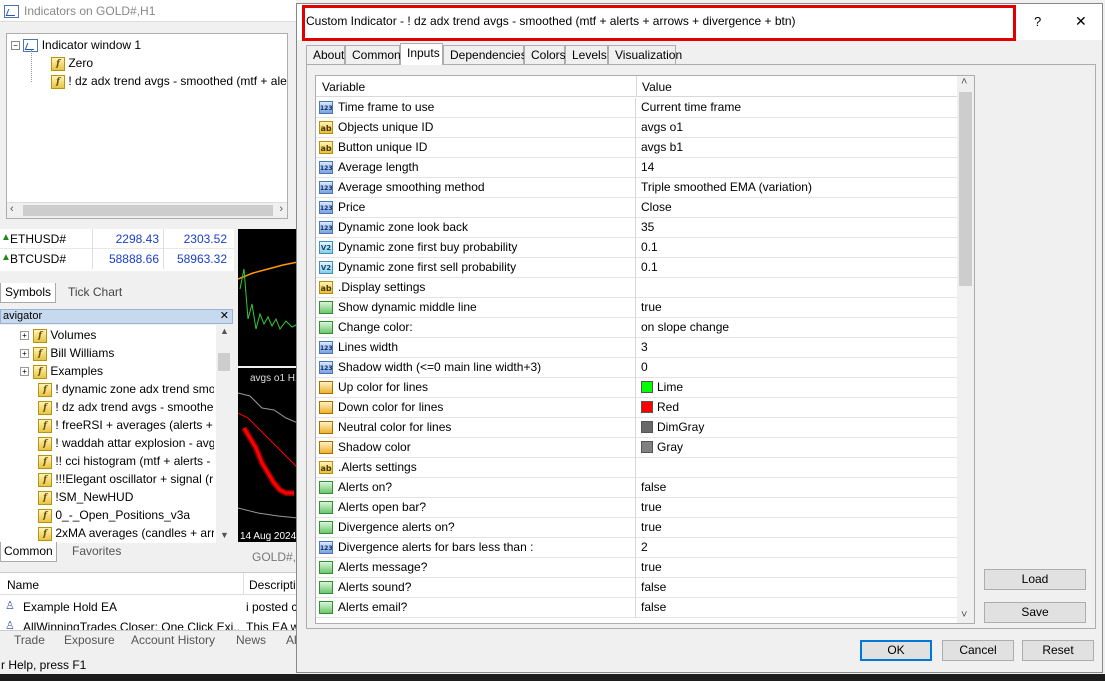 This screenshot has width=1105, height=681. Describe the element at coordinates (89, 640) in the screenshot. I see `tab-exposure: Exposure` at that location.